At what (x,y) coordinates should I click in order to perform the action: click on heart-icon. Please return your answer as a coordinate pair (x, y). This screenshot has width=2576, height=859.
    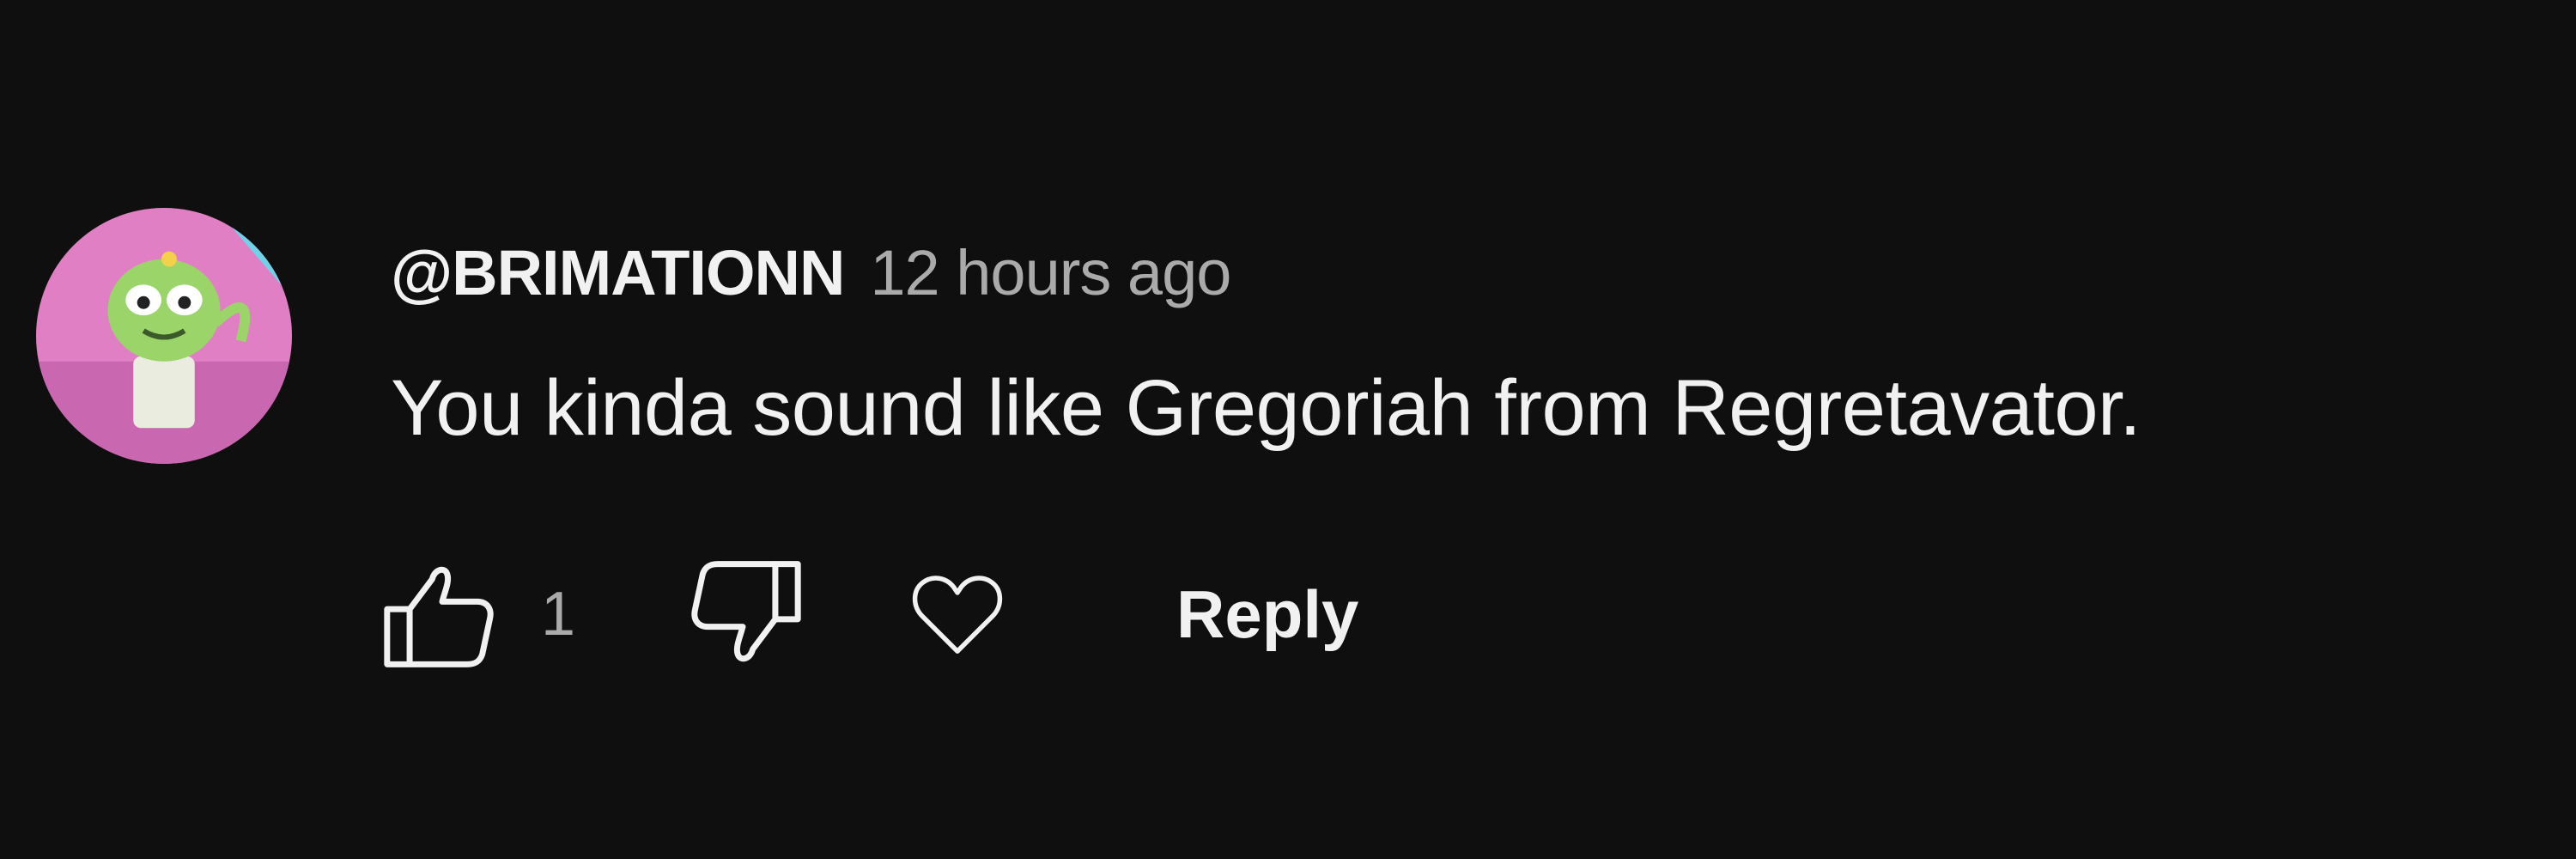
    Looking at the image, I should click on (958, 615).